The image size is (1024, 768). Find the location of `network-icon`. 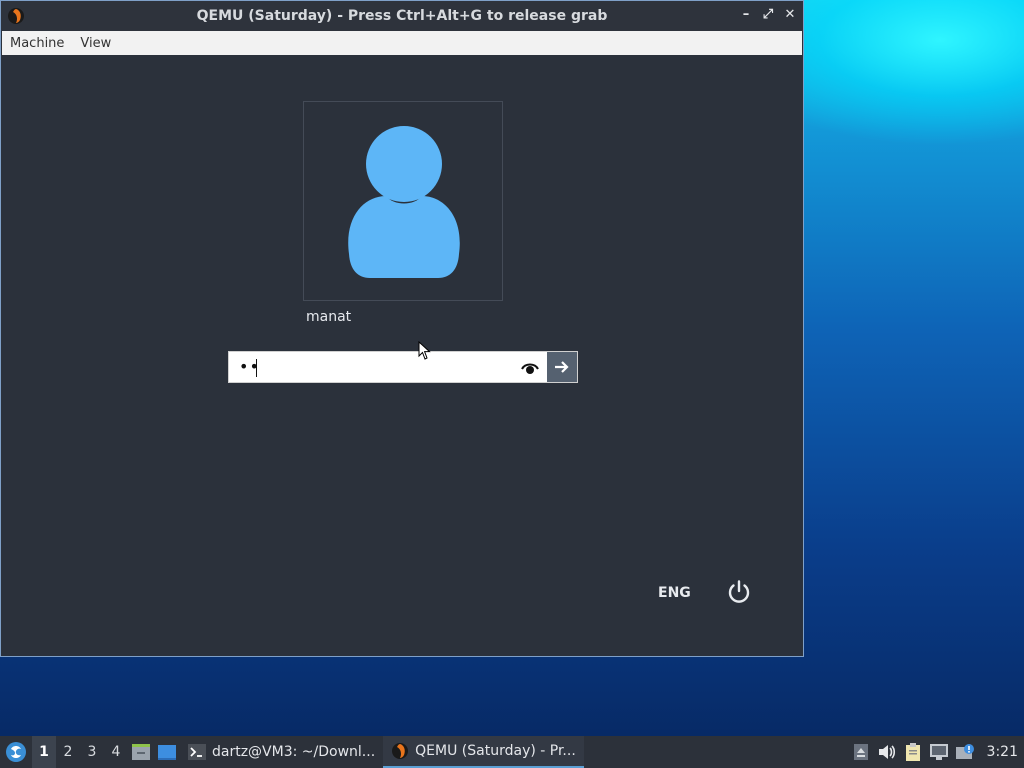

network-icon is located at coordinates (939, 752).